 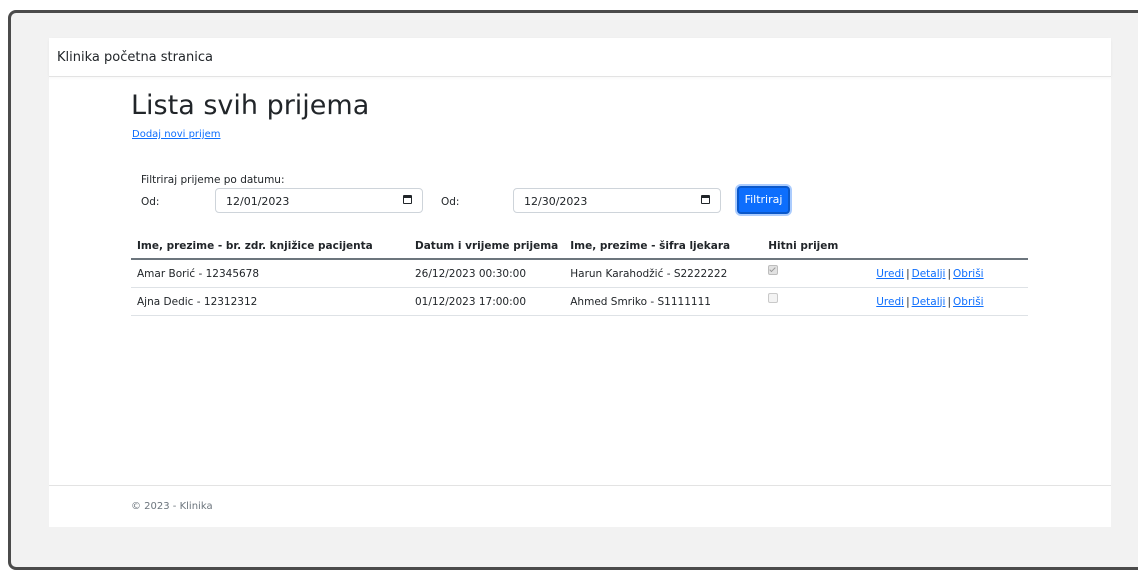 I want to click on to-date-label: Od:, so click(x=450, y=202).